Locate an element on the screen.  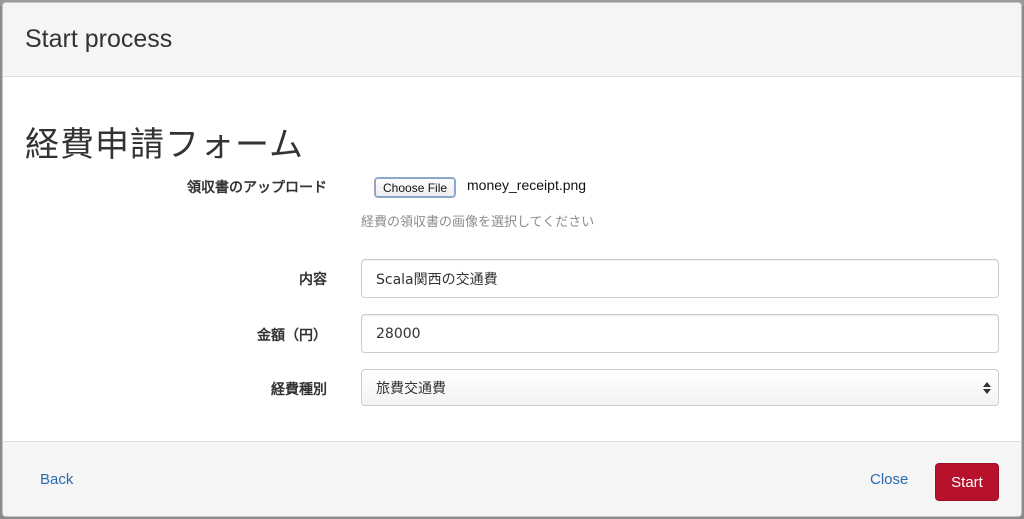
select-updown-icon is located at coordinates (987, 388).